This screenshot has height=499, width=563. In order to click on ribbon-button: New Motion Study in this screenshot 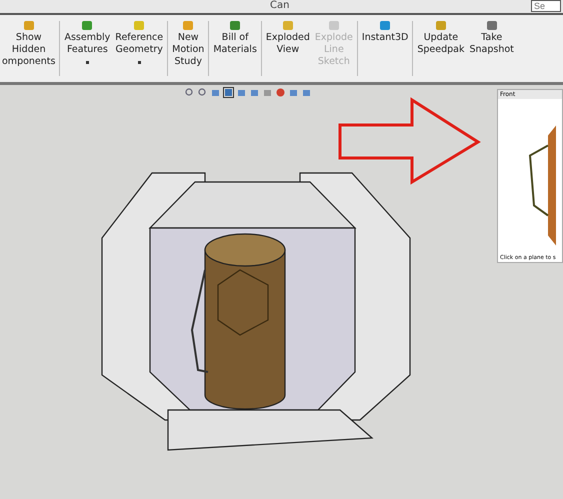, I will do `click(188, 50)`.